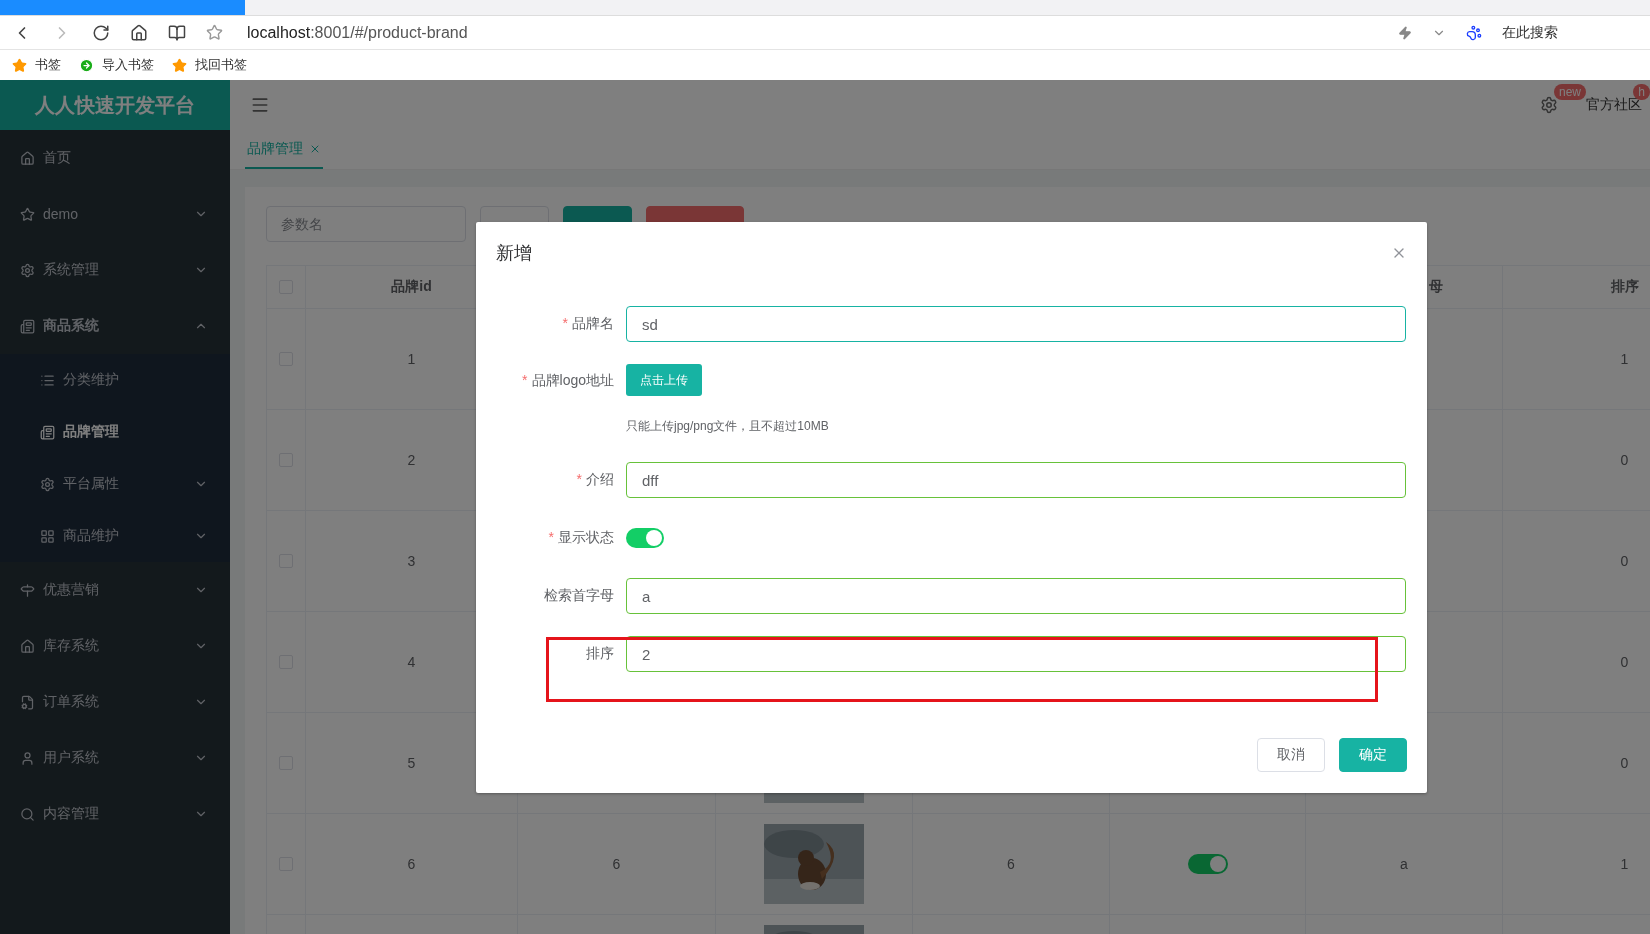 This screenshot has width=1650, height=934. What do you see at coordinates (586, 538) in the screenshot?
I see `field-label: 显示状态` at bounding box center [586, 538].